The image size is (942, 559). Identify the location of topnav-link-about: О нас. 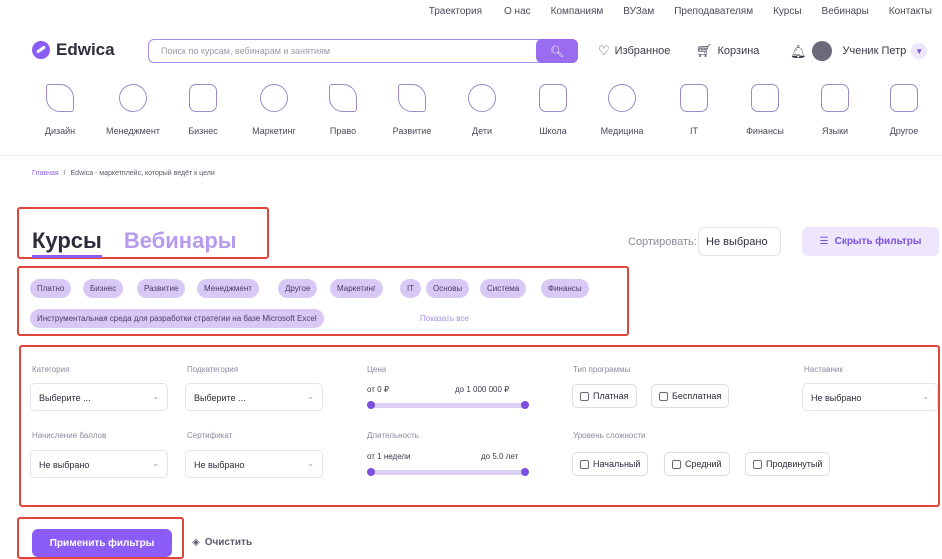
(517, 12).